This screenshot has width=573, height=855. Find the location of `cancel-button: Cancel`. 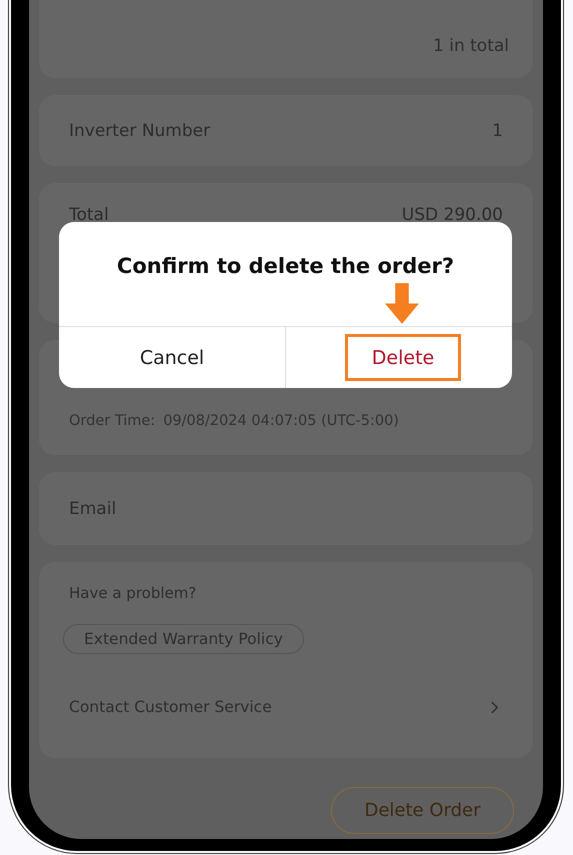

cancel-button: Cancel is located at coordinates (172, 357).